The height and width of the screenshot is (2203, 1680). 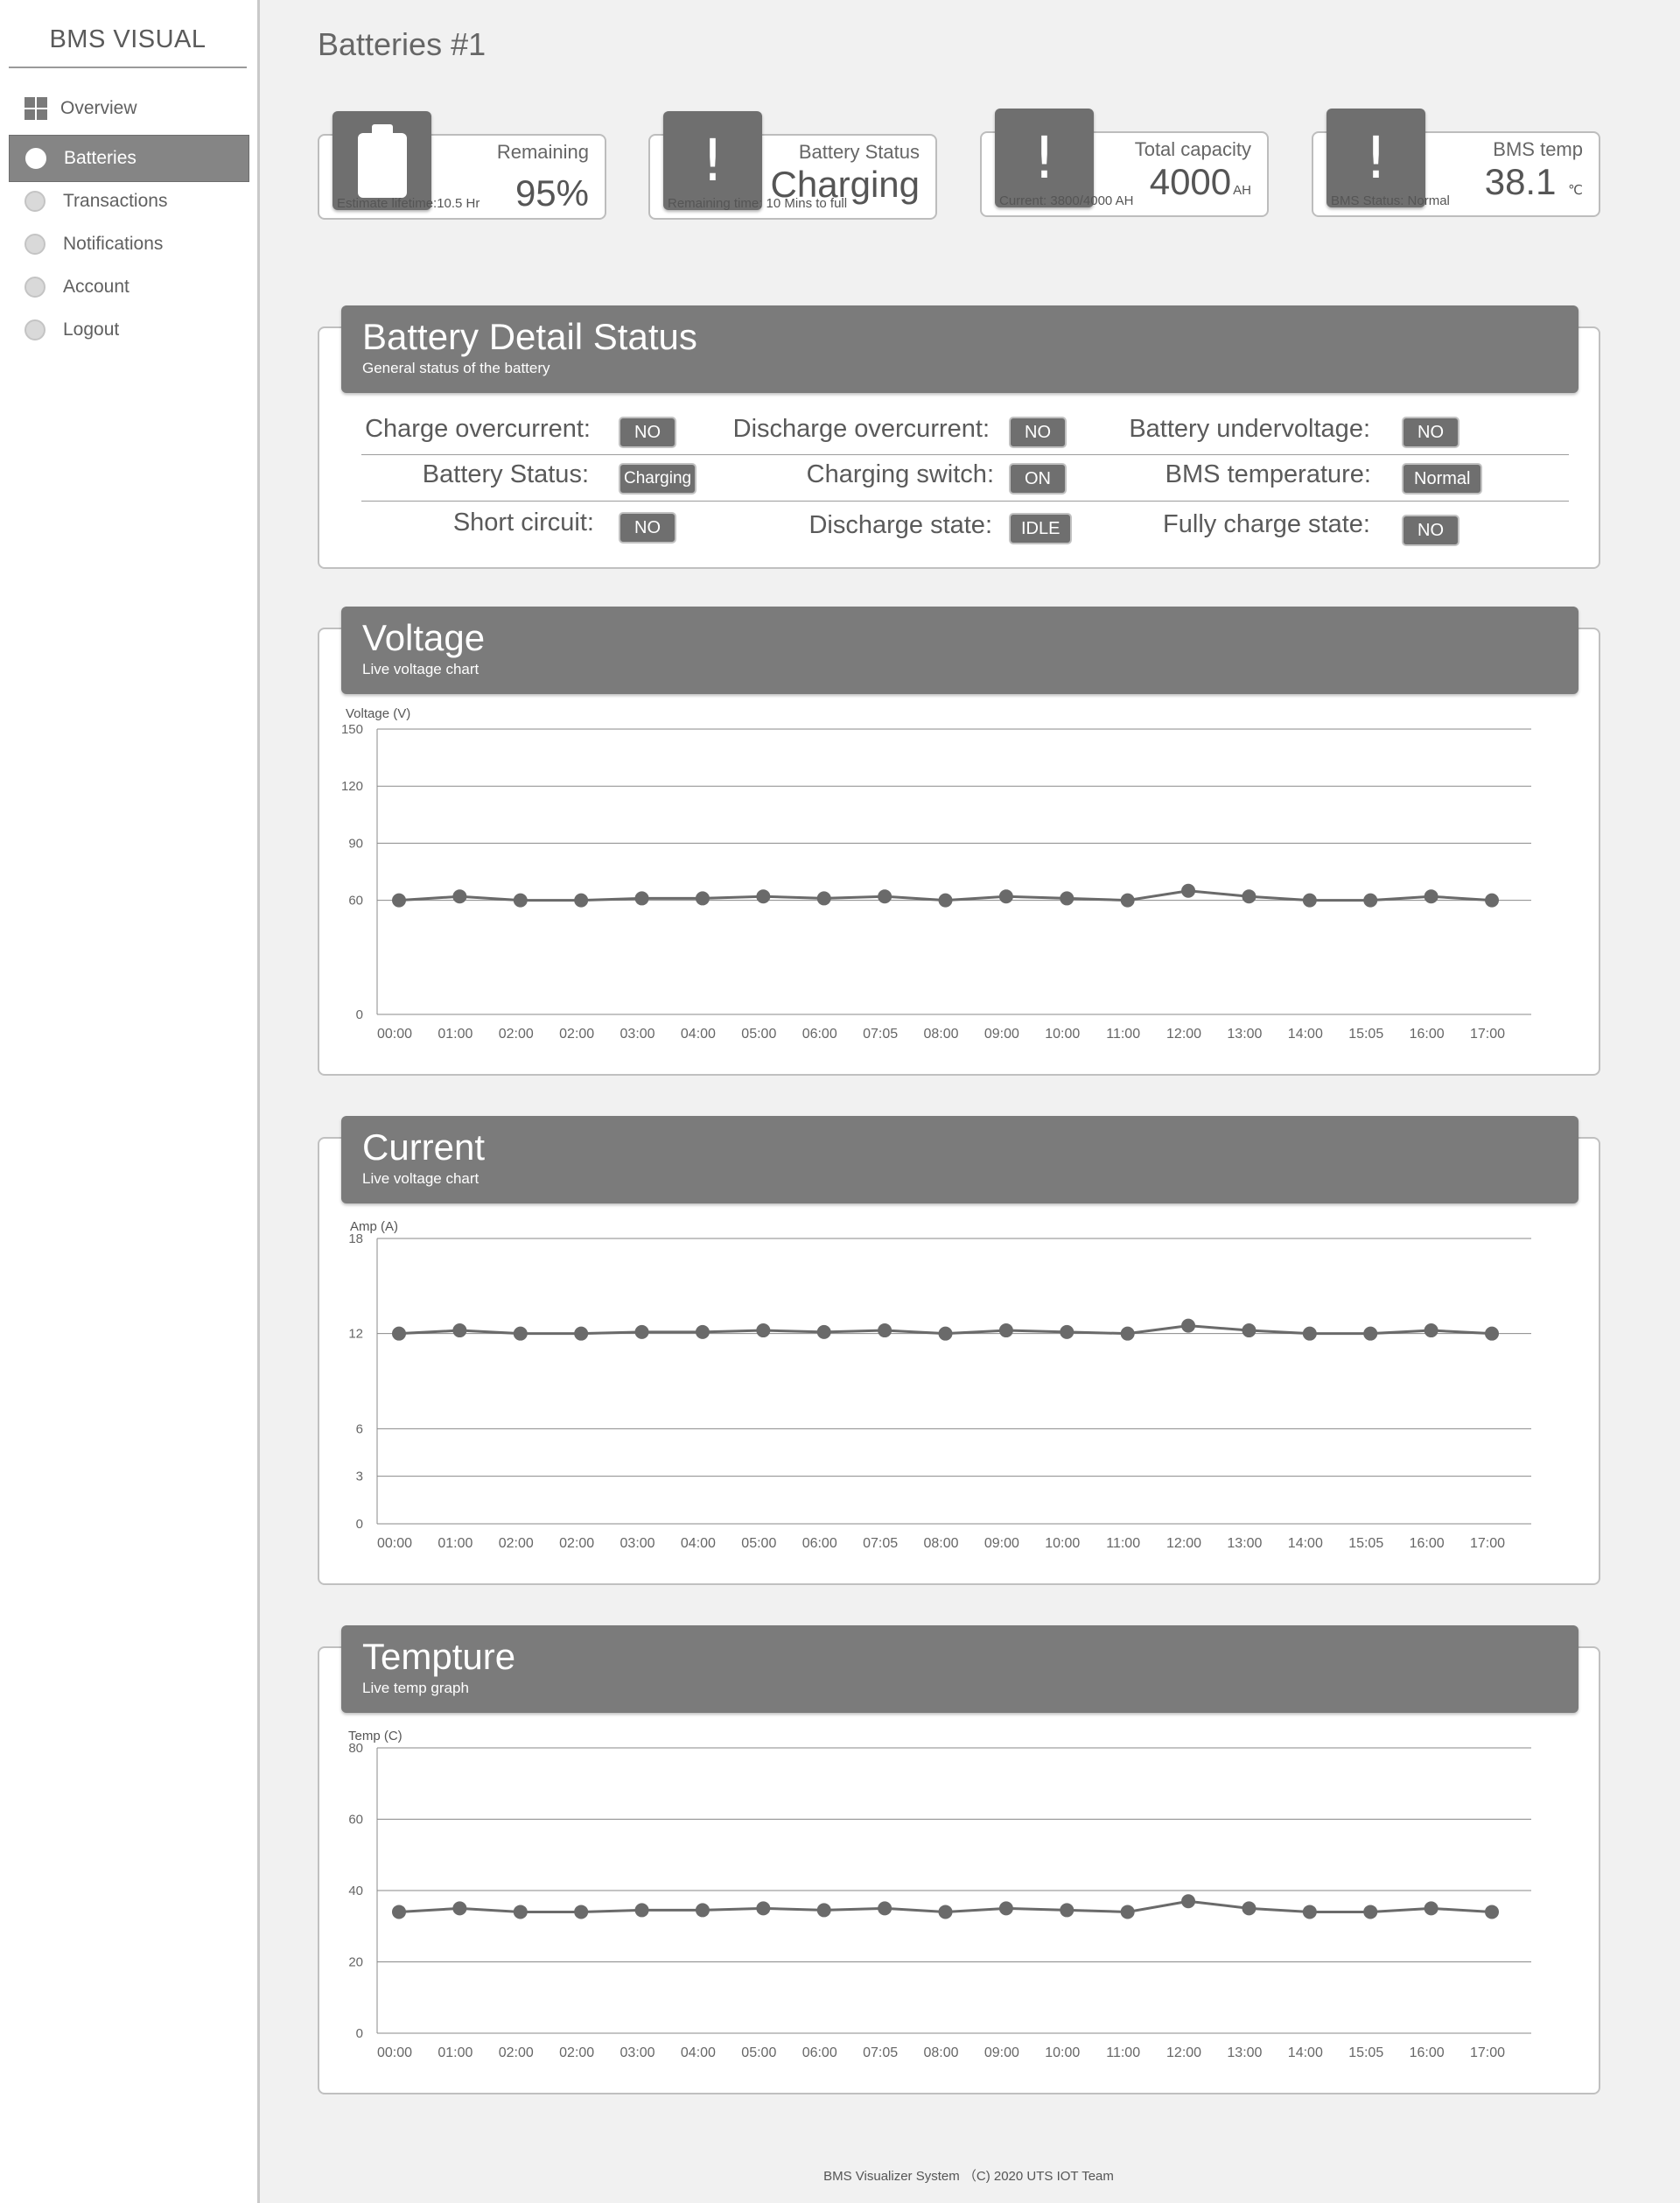 What do you see at coordinates (758, 2052) in the screenshot?
I see `x-tick-label: 05:00` at bounding box center [758, 2052].